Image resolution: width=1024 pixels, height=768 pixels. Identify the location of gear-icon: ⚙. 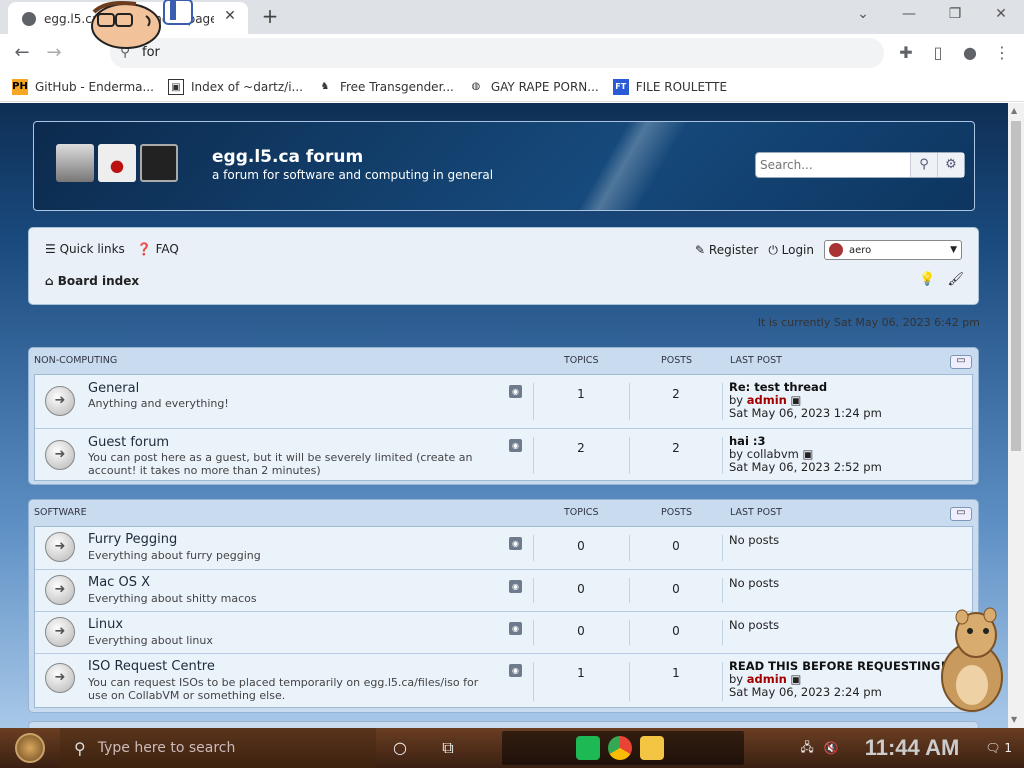
(950, 165).